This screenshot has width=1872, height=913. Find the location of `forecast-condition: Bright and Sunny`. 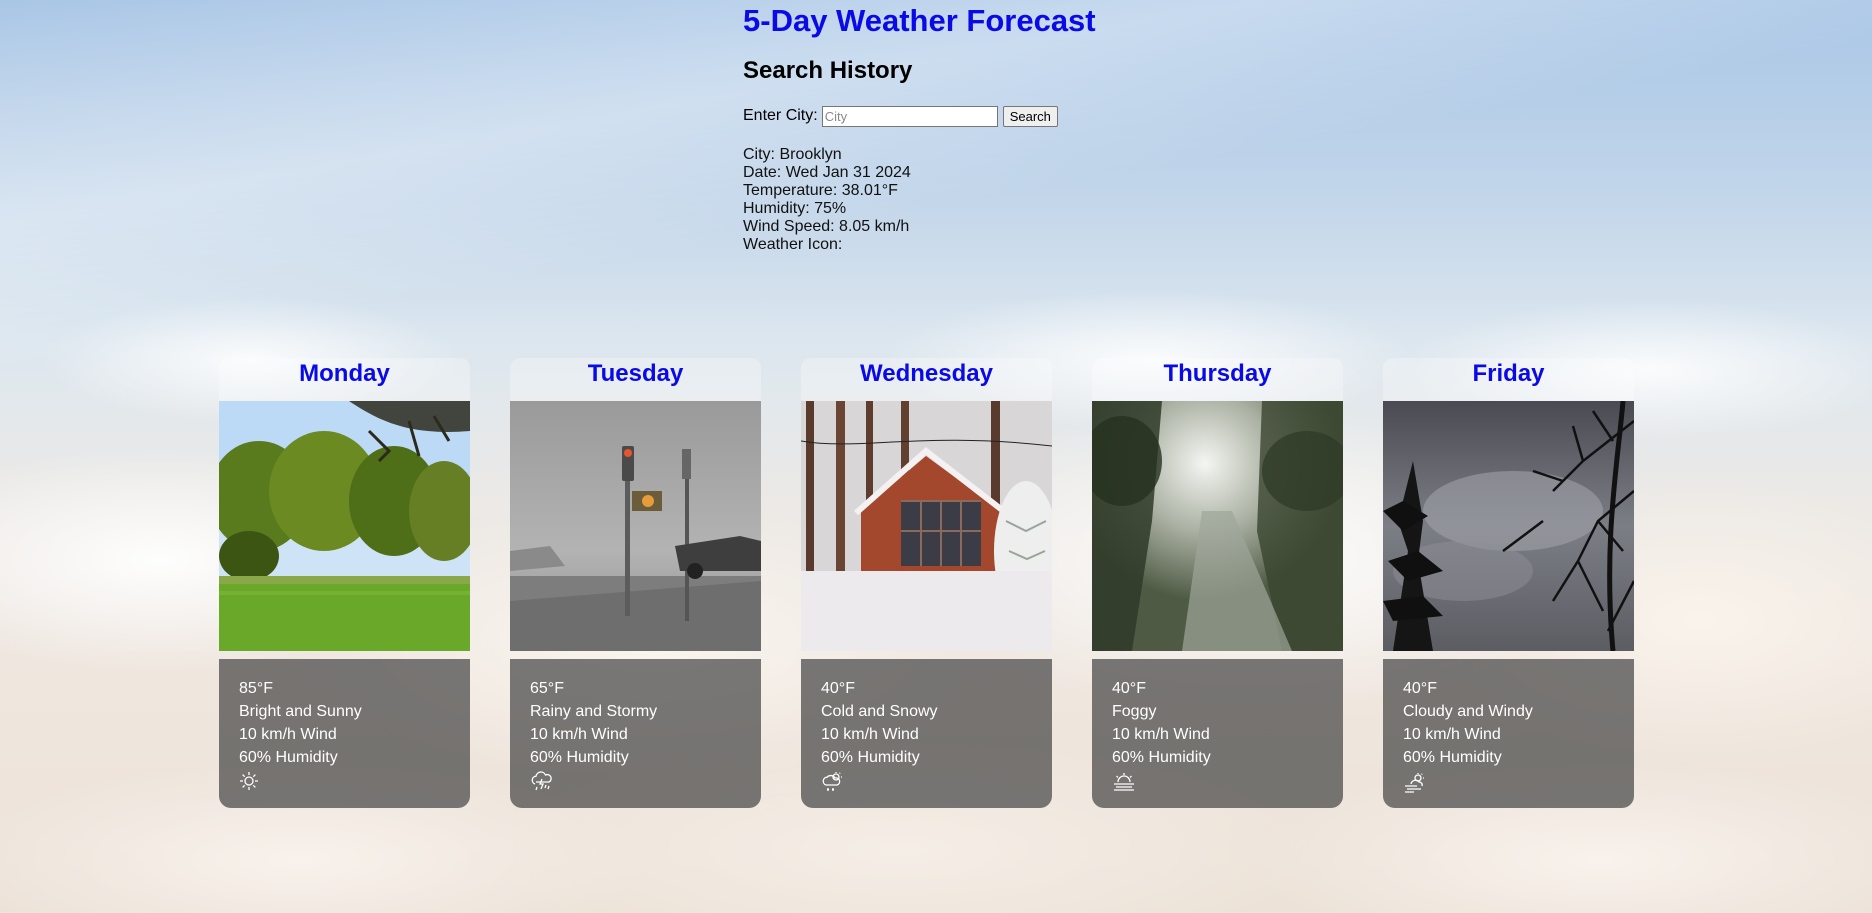

forecast-condition: Bright and Sunny is located at coordinates (300, 711).